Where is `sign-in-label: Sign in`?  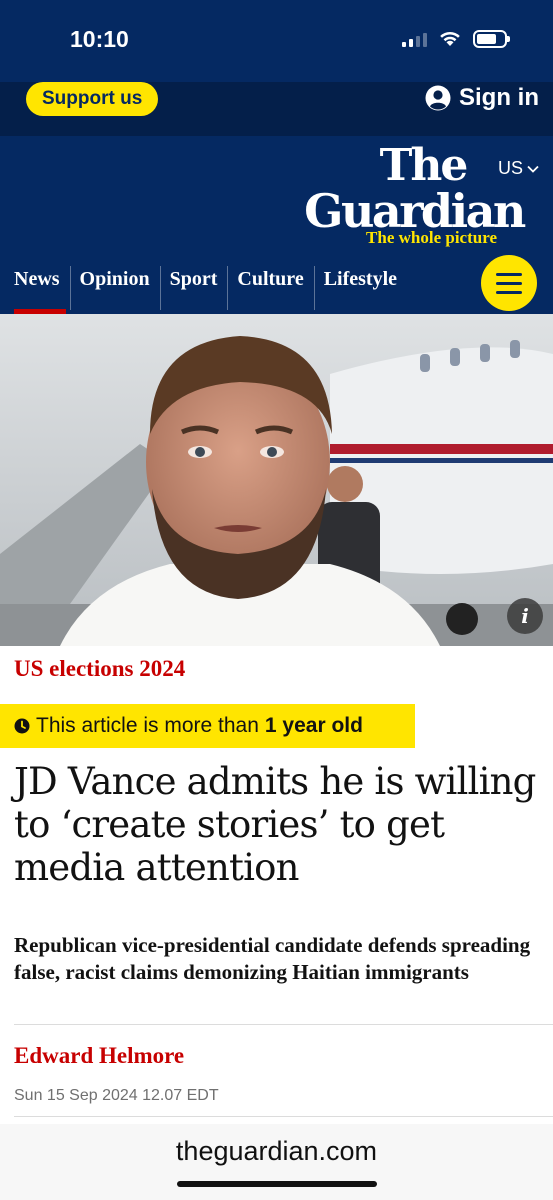
sign-in-label: Sign in is located at coordinates (499, 97).